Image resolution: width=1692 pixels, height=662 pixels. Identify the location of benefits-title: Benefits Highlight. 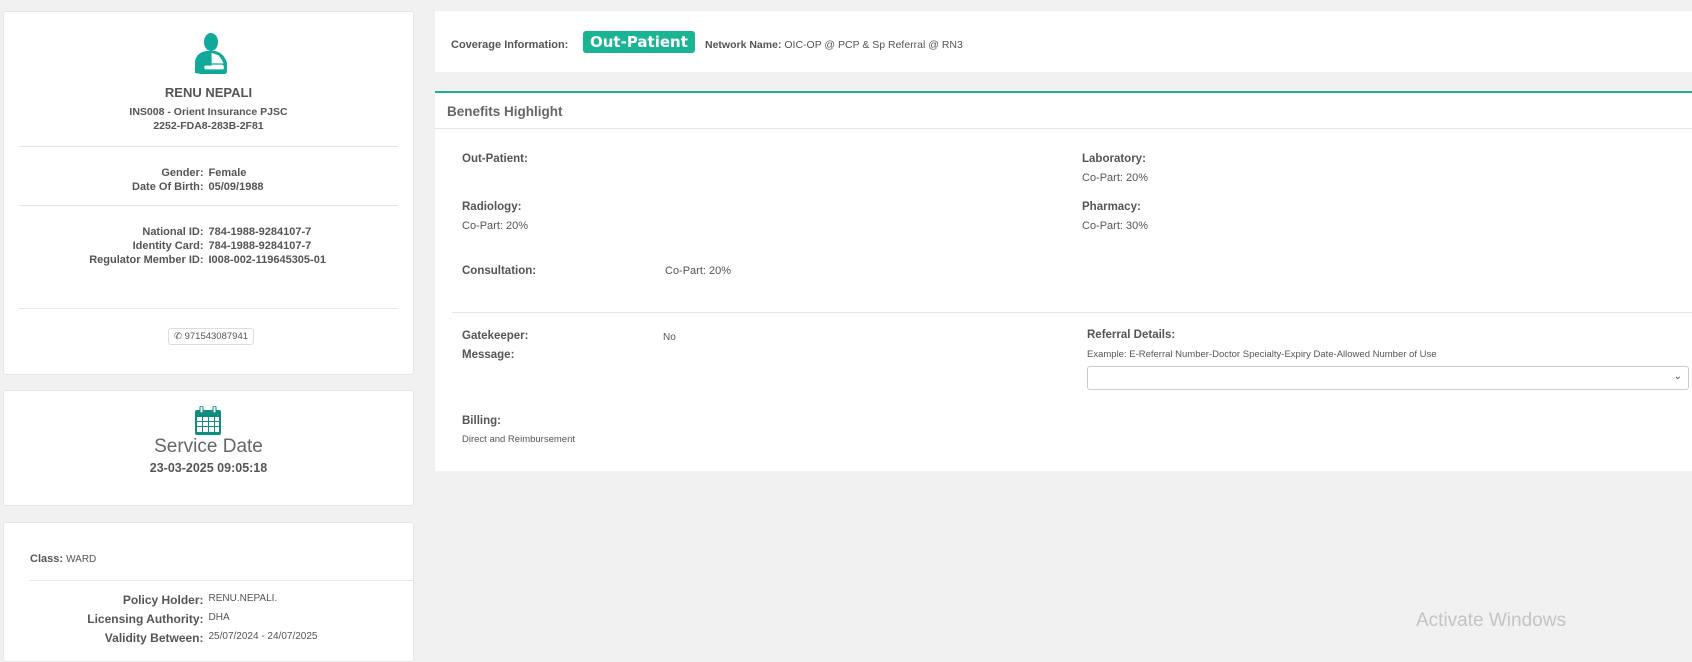
(505, 111).